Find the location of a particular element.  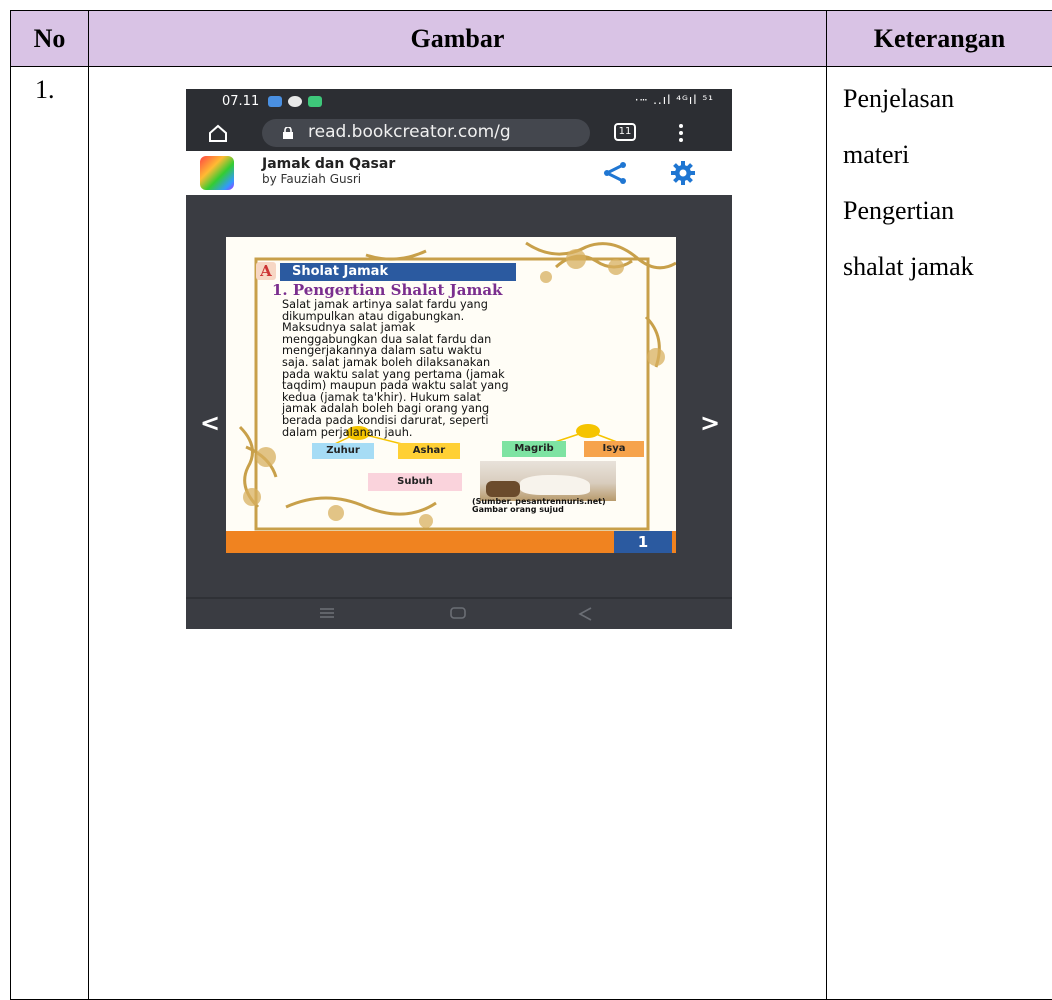

next-page-icon: > is located at coordinates (710, 423).